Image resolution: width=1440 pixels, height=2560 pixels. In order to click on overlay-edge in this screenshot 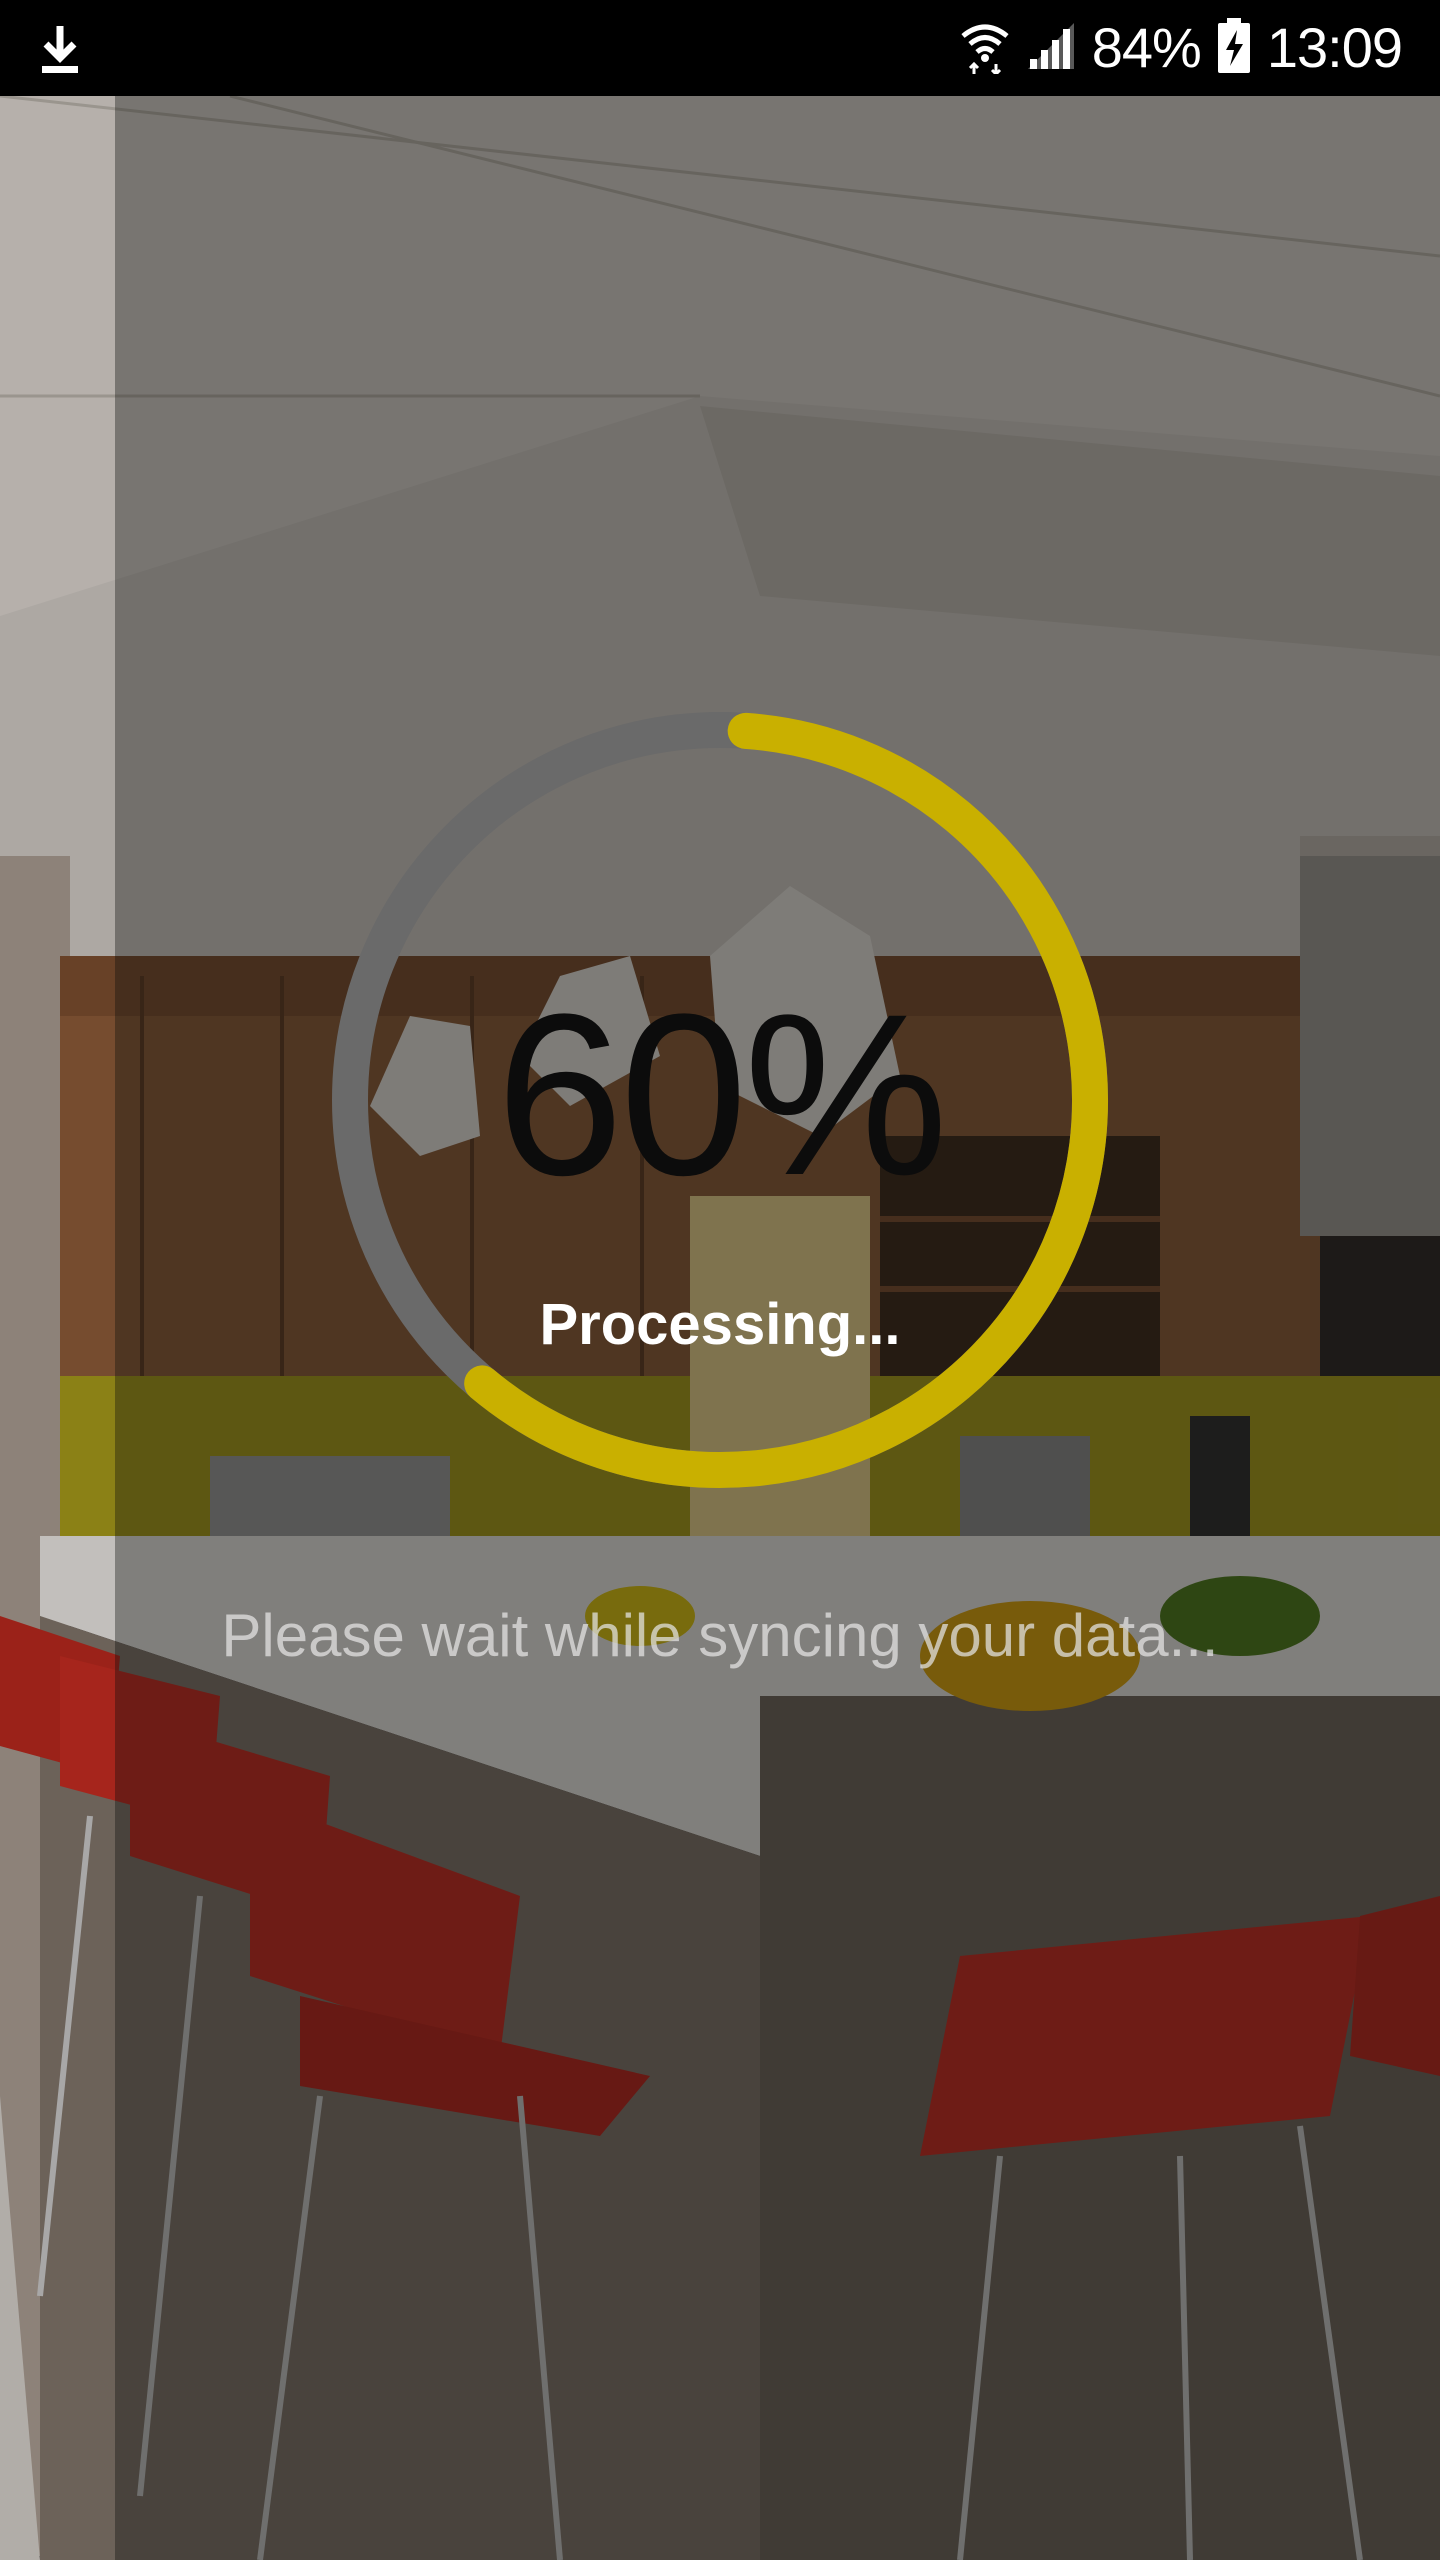, I will do `click(57, 1328)`.